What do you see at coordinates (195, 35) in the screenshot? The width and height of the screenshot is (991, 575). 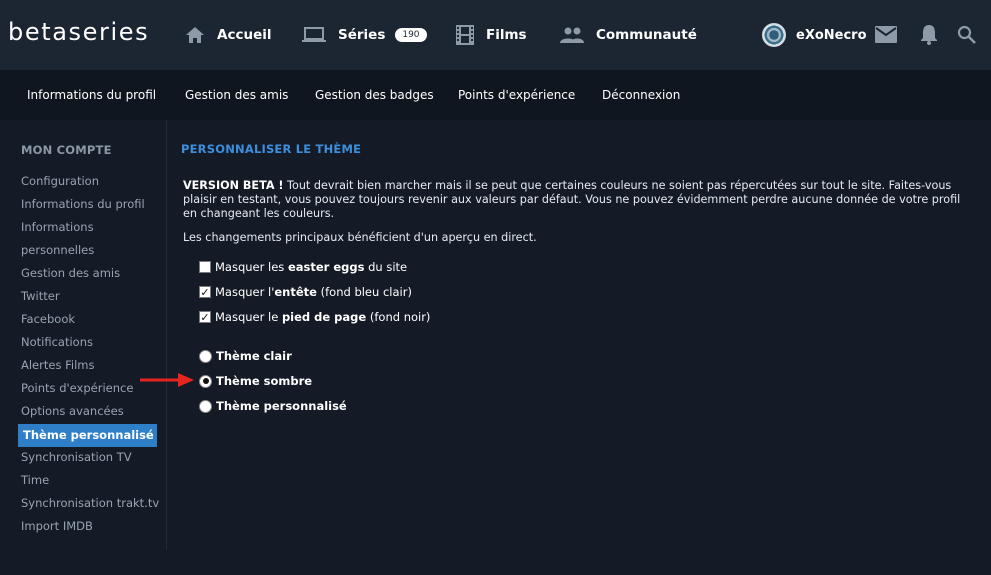 I see `home-icon` at bounding box center [195, 35].